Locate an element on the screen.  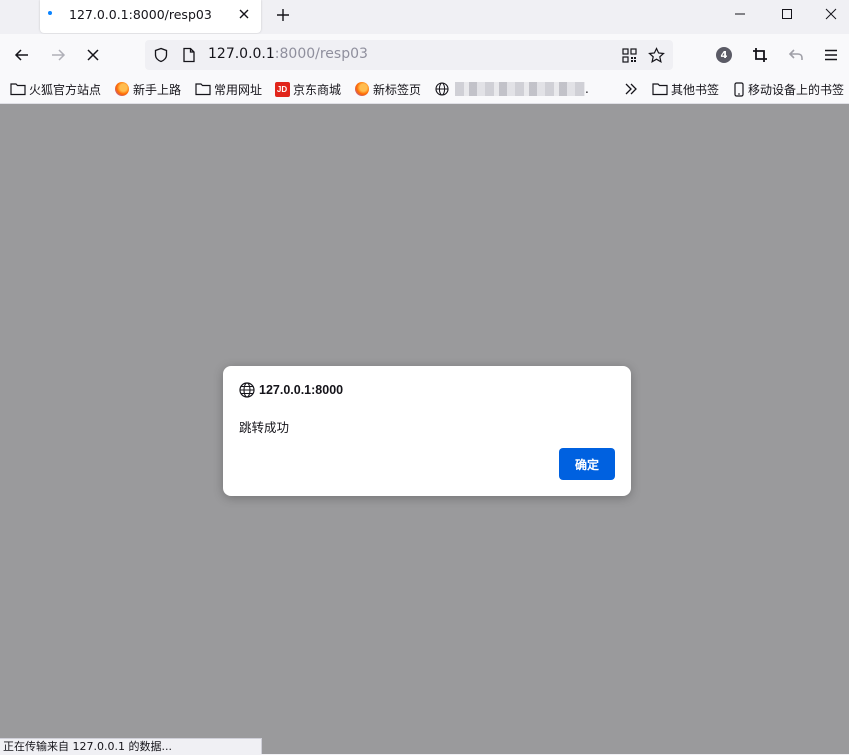
stop-button is located at coordinates (93, 55).